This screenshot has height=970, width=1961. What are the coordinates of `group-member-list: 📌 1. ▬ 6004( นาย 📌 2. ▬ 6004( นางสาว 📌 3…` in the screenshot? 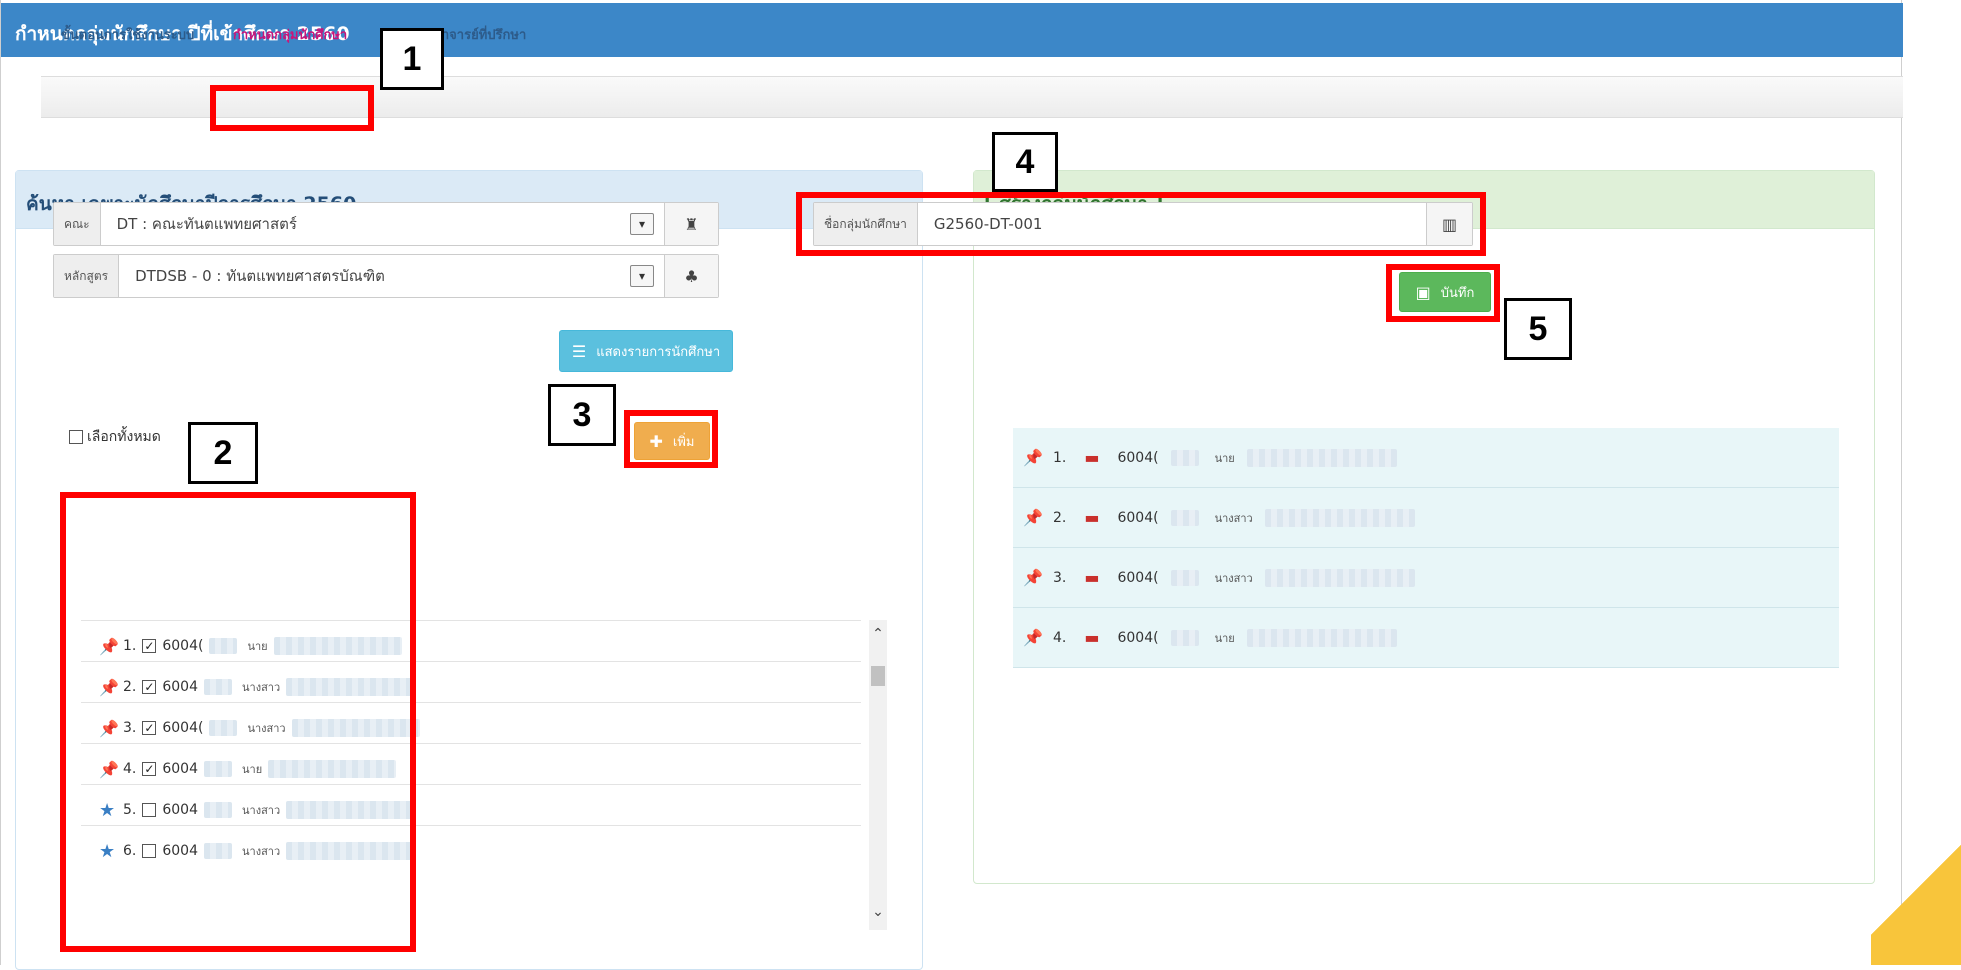 It's located at (1426, 548).